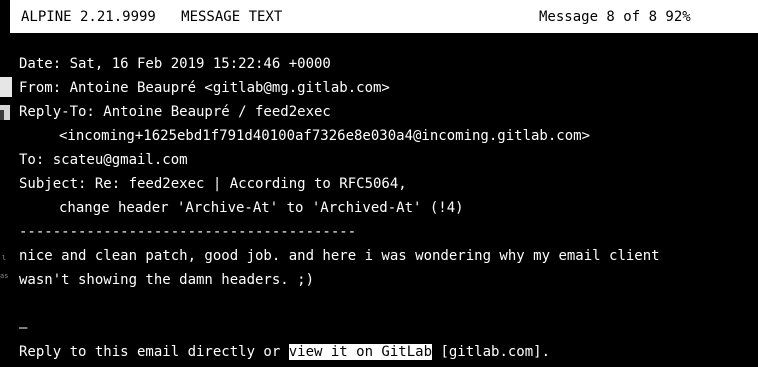  What do you see at coordinates (4, 258) in the screenshot?
I see `edge-fragment: ι` at bounding box center [4, 258].